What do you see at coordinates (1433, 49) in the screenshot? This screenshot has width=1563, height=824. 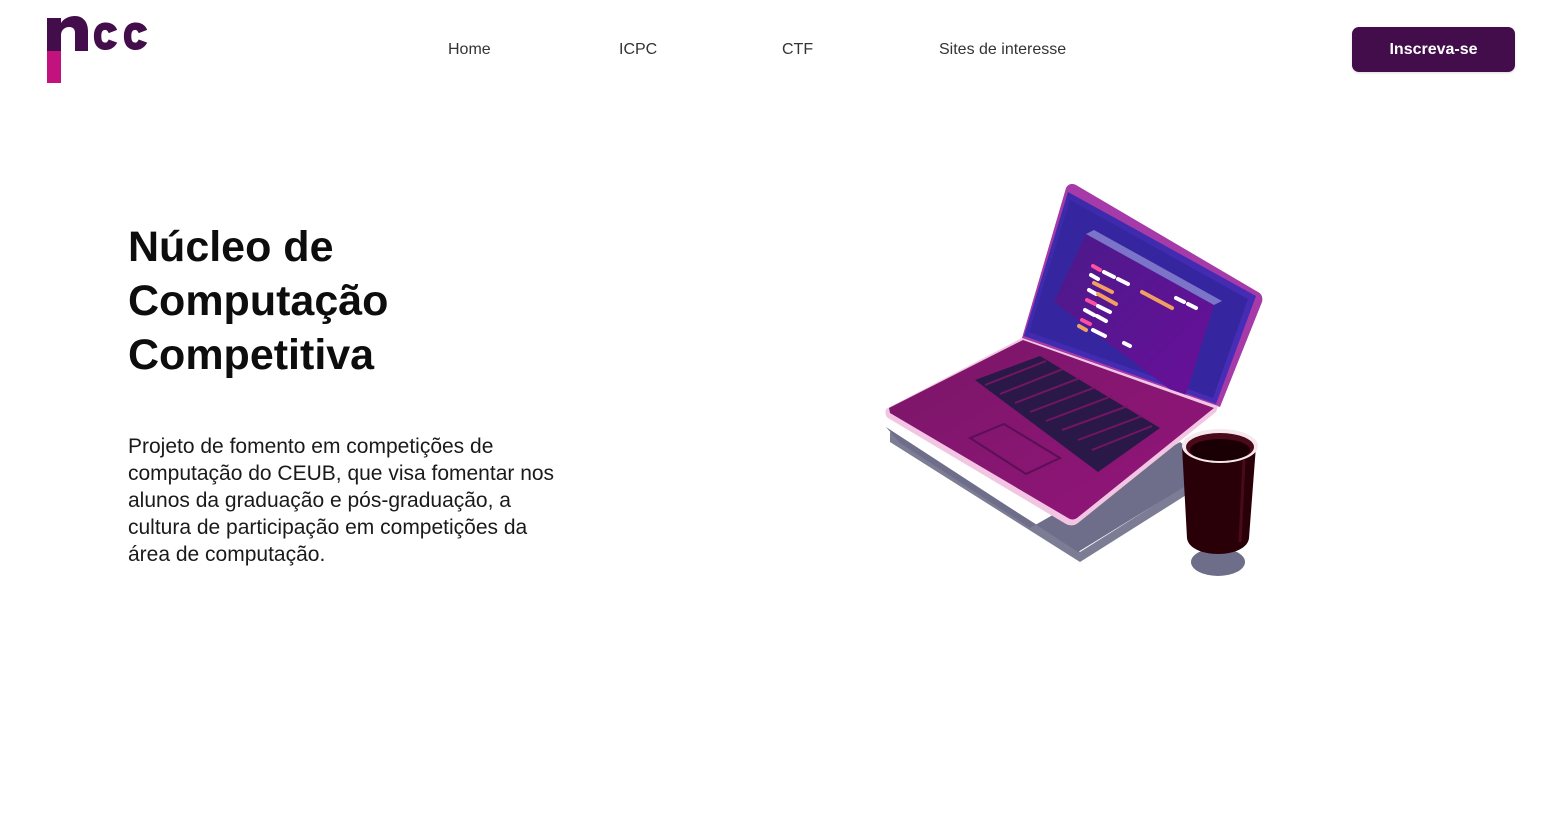 I see `signup-button: Inscreva-se` at bounding box center [1433, 49].